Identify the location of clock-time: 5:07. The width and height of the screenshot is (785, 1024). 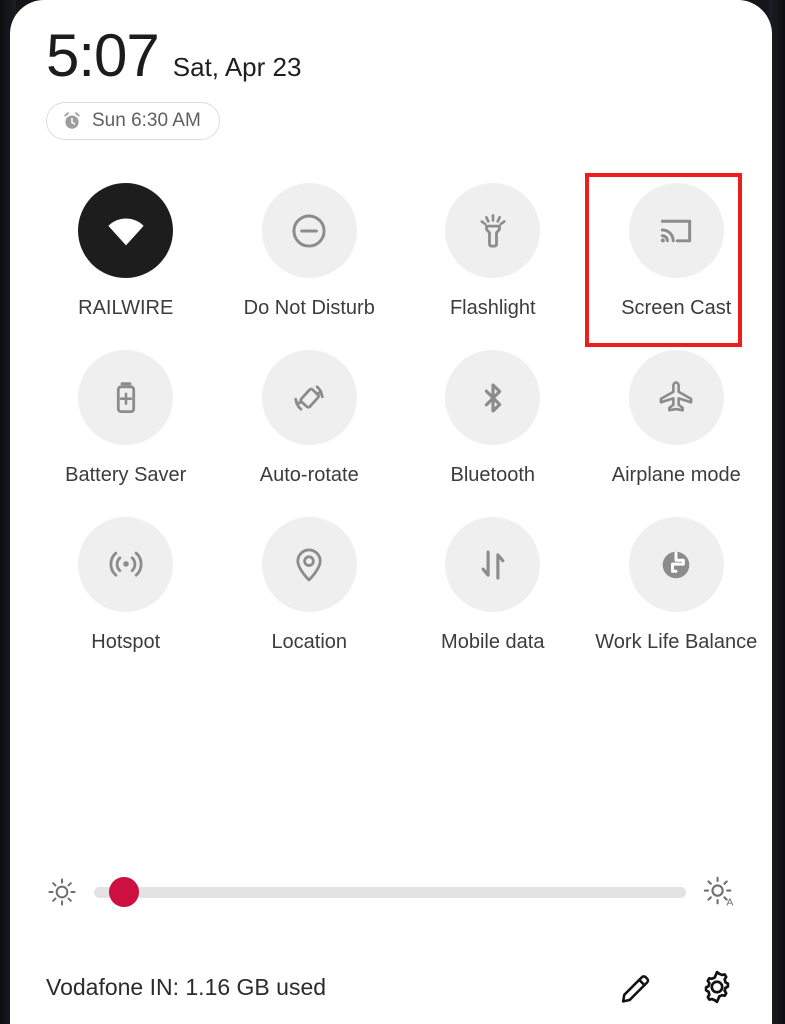
(103, 56).